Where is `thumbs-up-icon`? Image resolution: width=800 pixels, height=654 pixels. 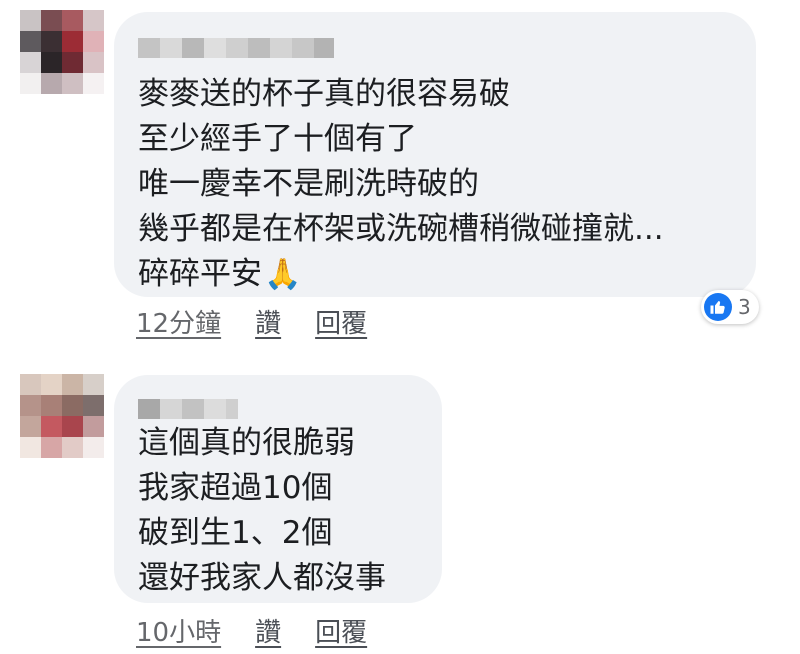 thumbs-up-icon is located at coordinates (718, 307).